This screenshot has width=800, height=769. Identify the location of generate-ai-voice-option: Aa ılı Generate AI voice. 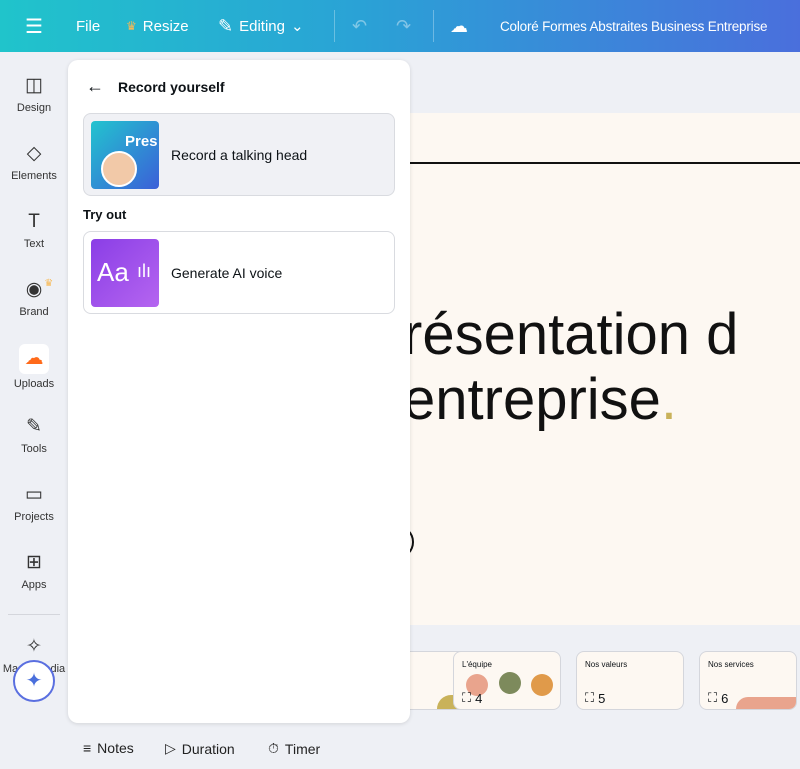
(239, 272).